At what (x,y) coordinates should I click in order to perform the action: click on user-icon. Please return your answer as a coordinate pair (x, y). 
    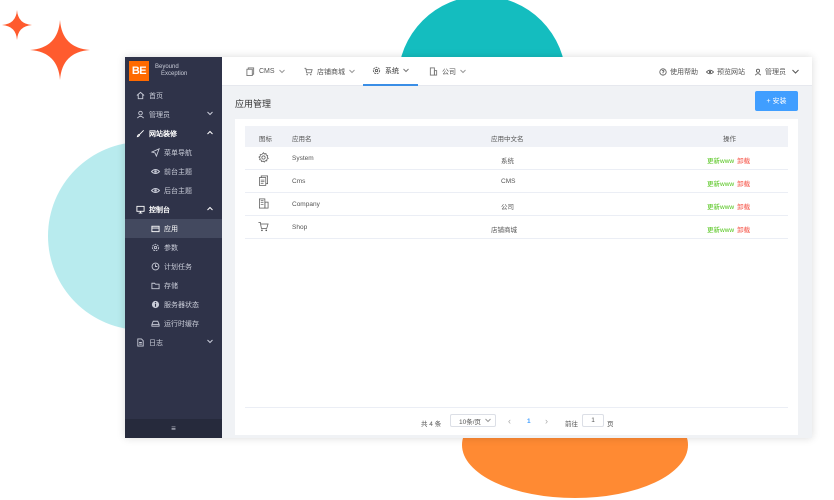
    Looking at the image, I should click on (140, 114).